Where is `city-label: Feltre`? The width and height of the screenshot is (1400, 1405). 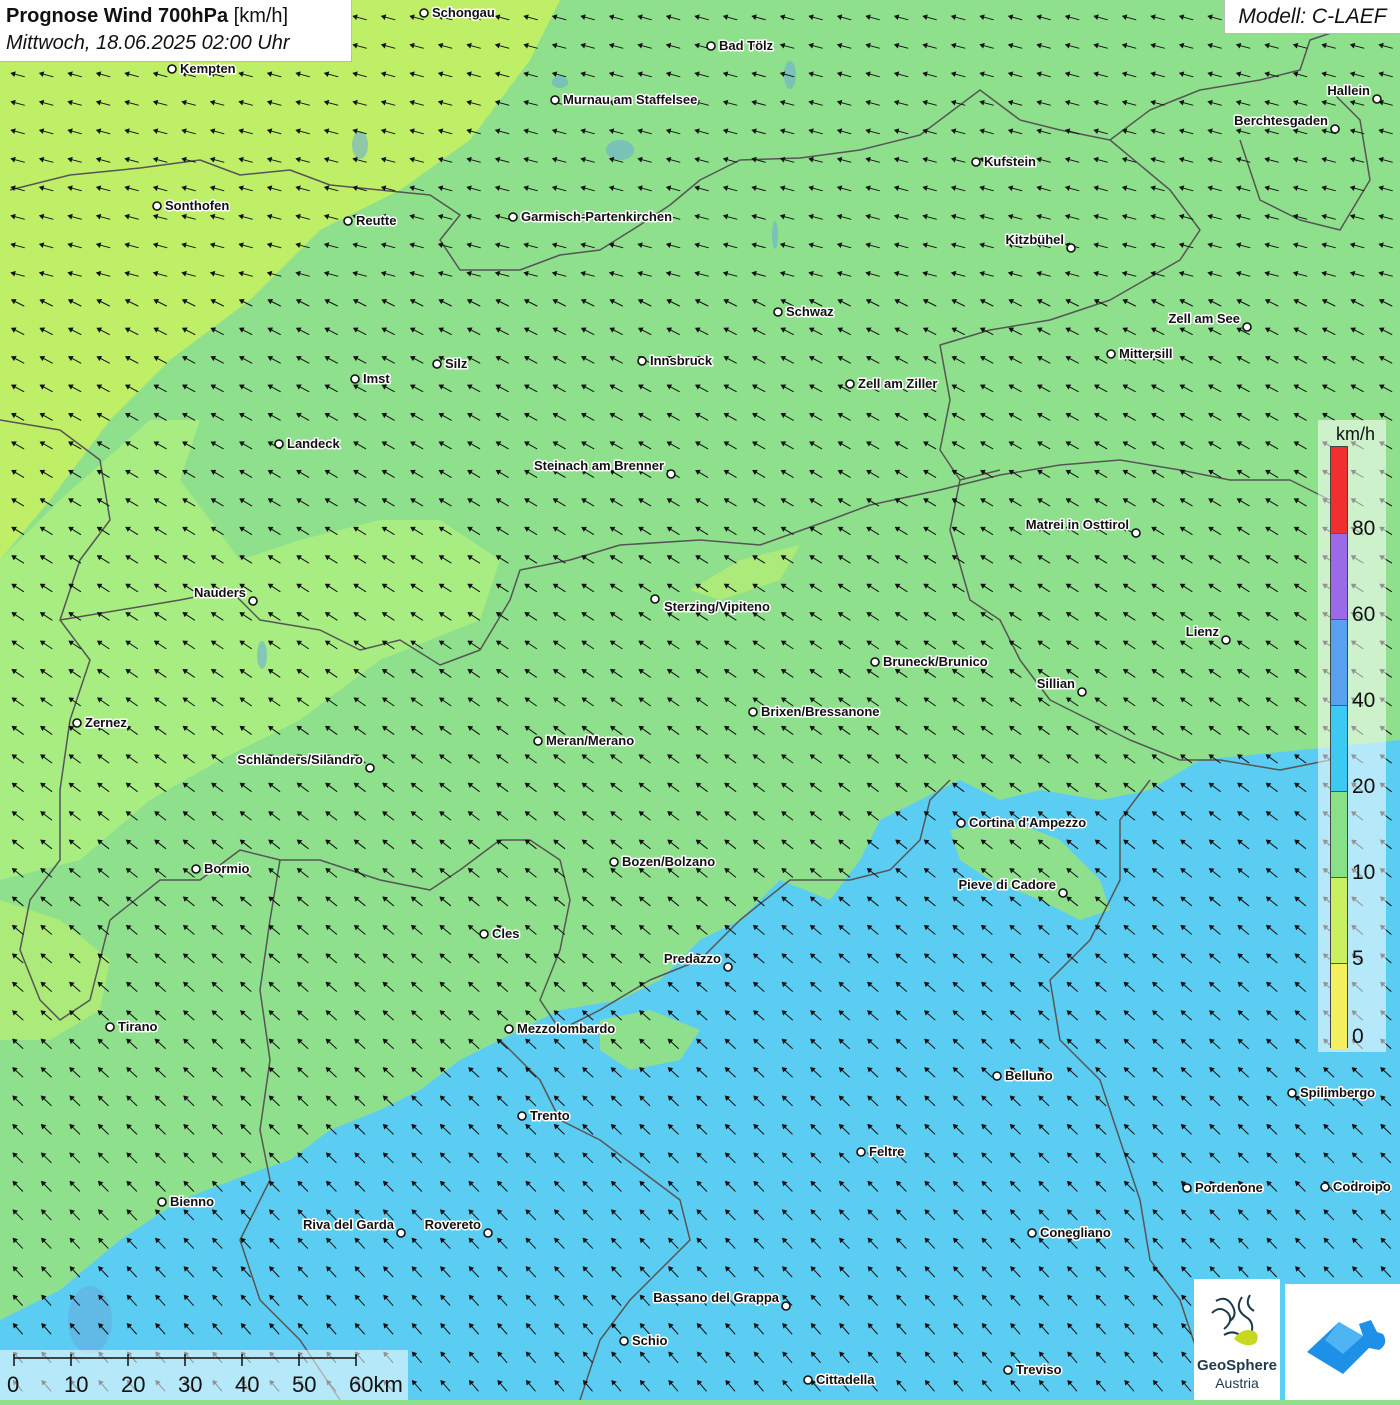
city-label: Feltre is located at coordinates (886, 1151).